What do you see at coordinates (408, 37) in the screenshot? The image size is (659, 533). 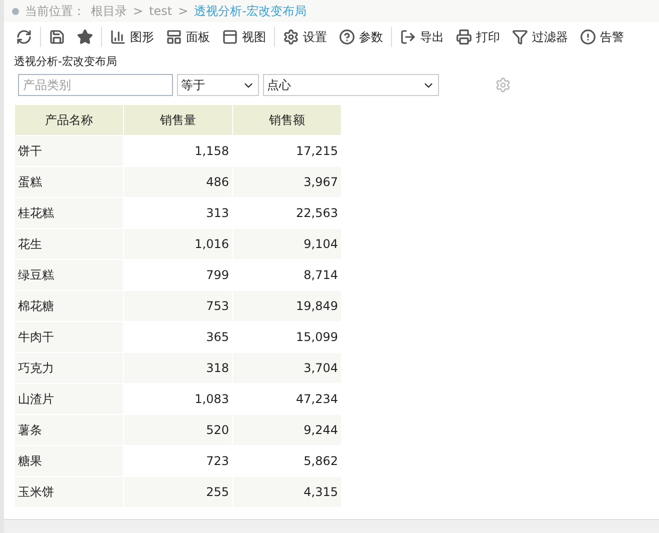 I see `export-icon` at bounding box center [408, 37].